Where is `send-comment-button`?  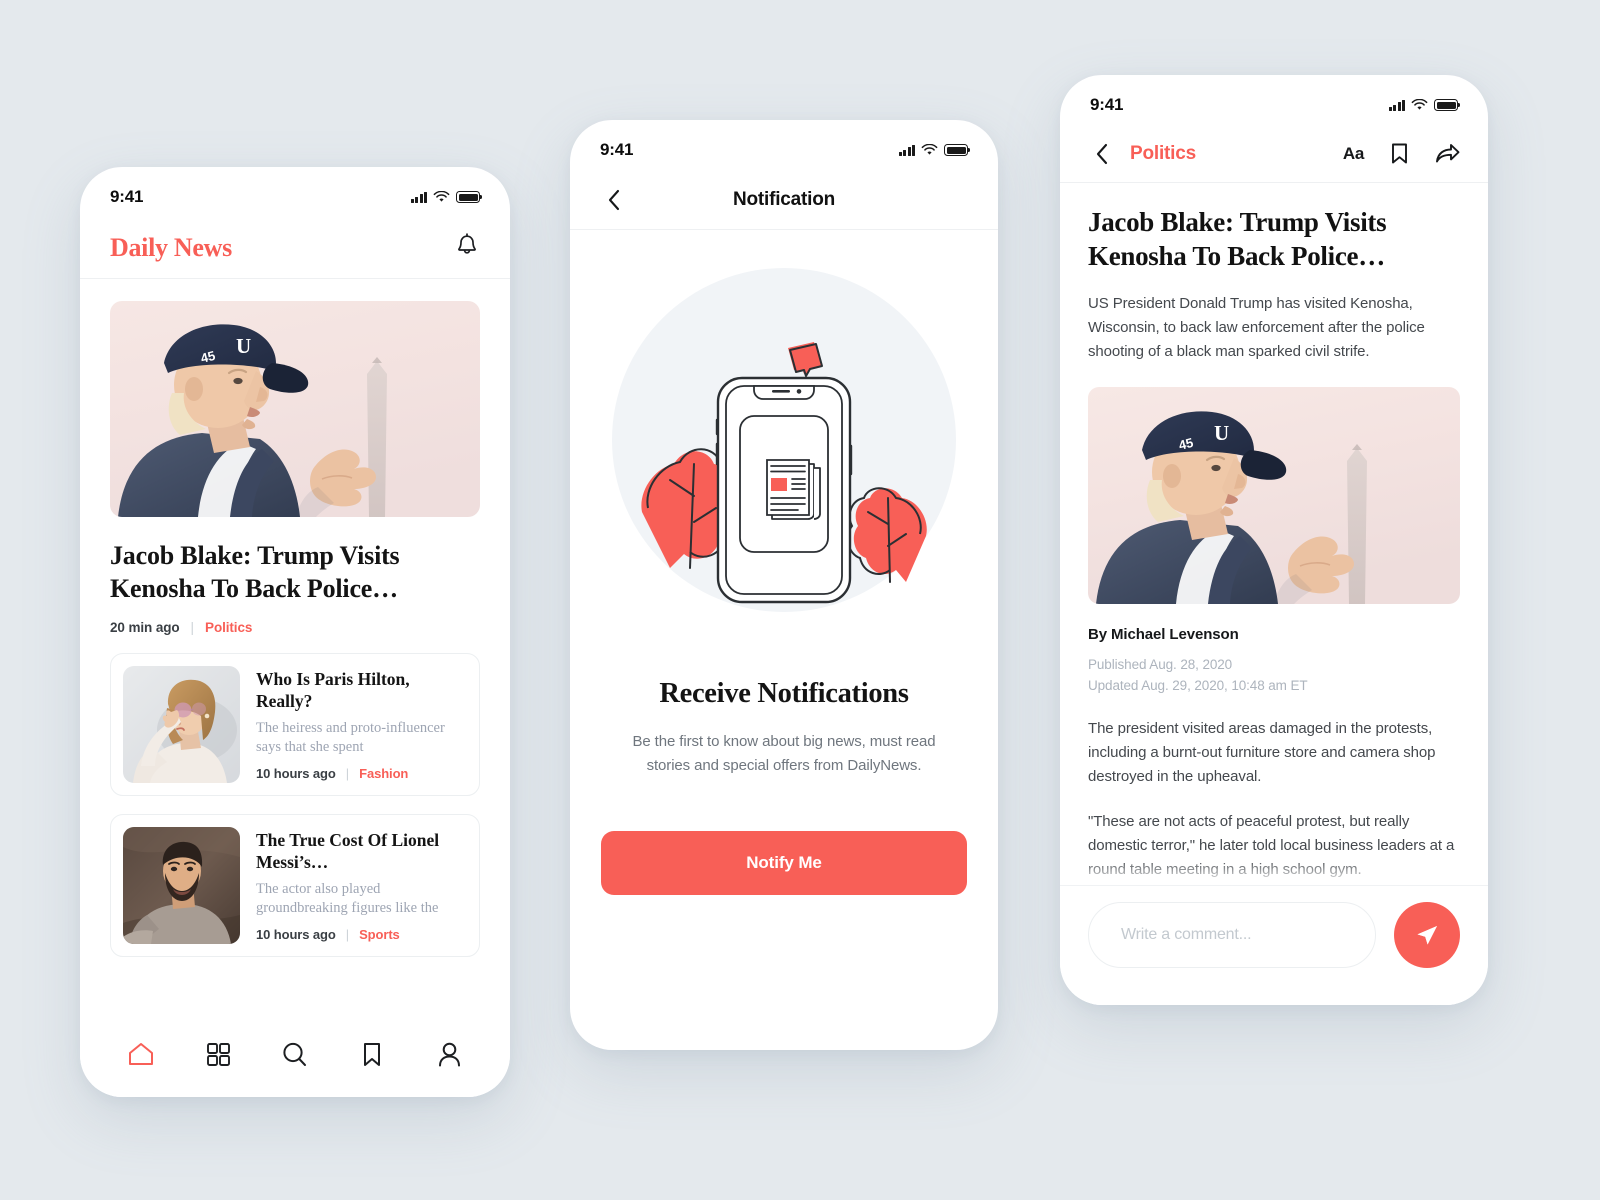
send-comment-button is located at coordinates (1427, 934).